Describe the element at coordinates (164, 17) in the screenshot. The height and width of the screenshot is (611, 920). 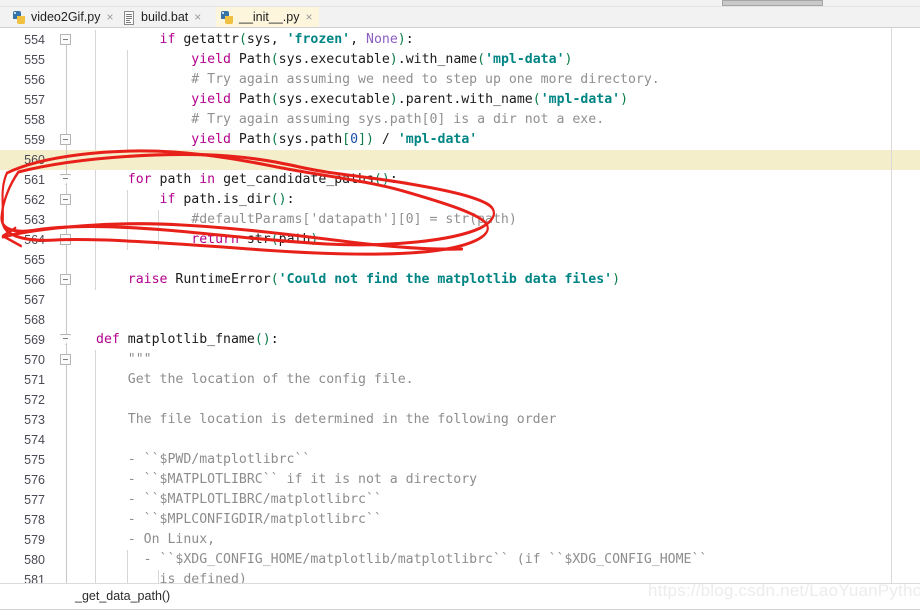
I see `editor-tab-build-bat: build.bat ×` at that location.